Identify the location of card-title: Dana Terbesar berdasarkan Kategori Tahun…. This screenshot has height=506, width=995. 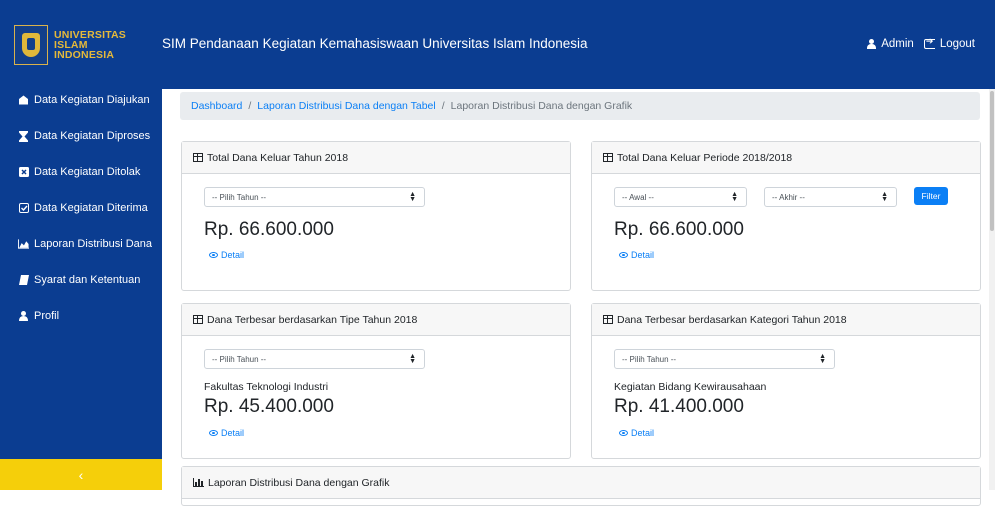
(732, 319).